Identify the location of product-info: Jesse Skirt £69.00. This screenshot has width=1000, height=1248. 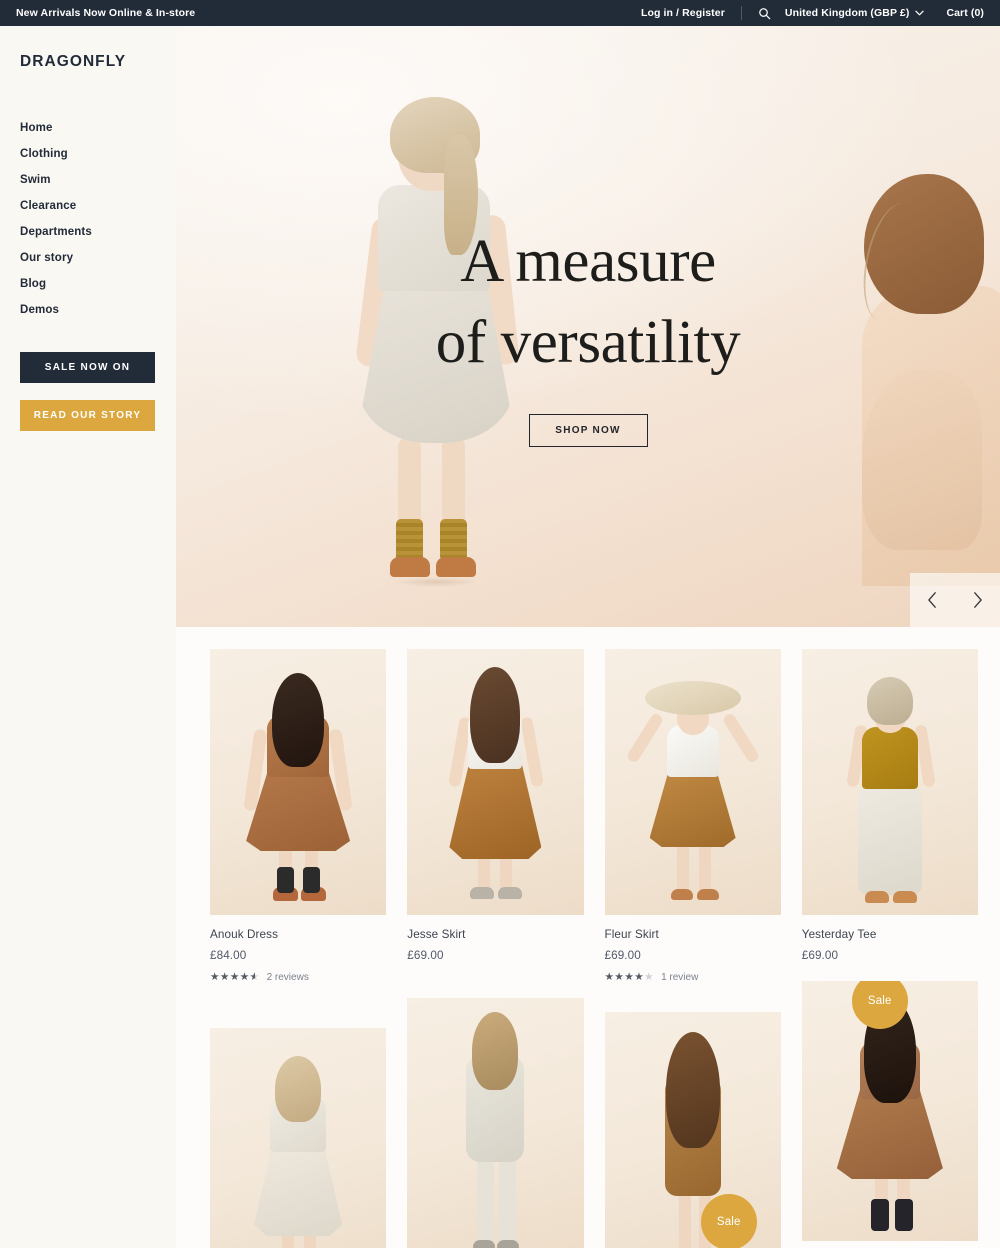
(495, 938).